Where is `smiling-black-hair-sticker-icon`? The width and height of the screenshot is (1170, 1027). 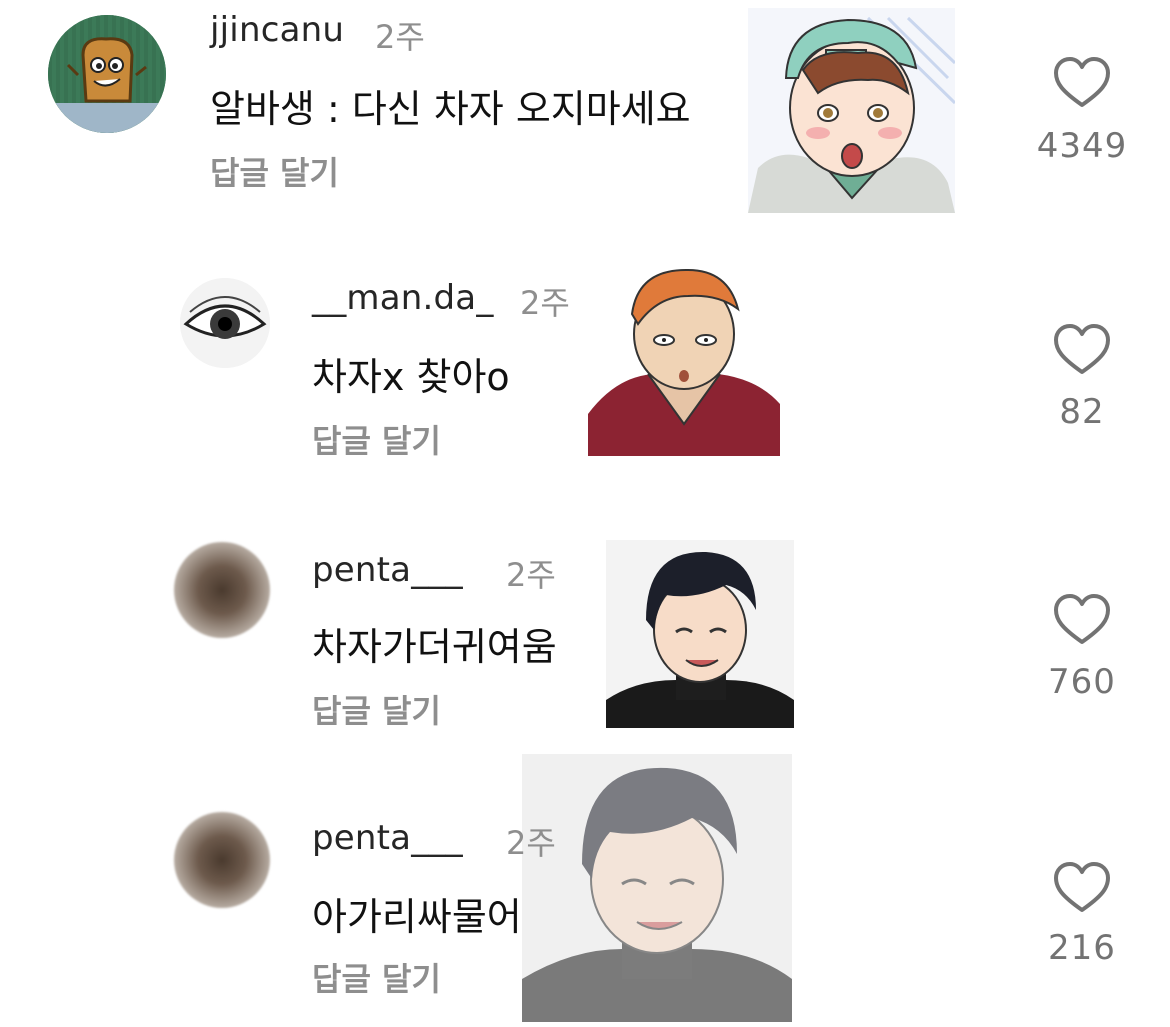 smiling-black-hair-sticker-icon is located at coordinates (700, 639).